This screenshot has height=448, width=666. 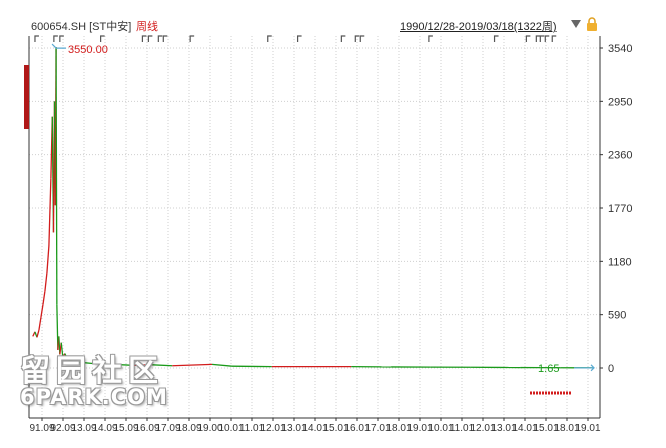 What do you see at coordinates (620, 156) in the screenshot?
I see `y-tick-label: 2360` at bounding box center [620, 156].